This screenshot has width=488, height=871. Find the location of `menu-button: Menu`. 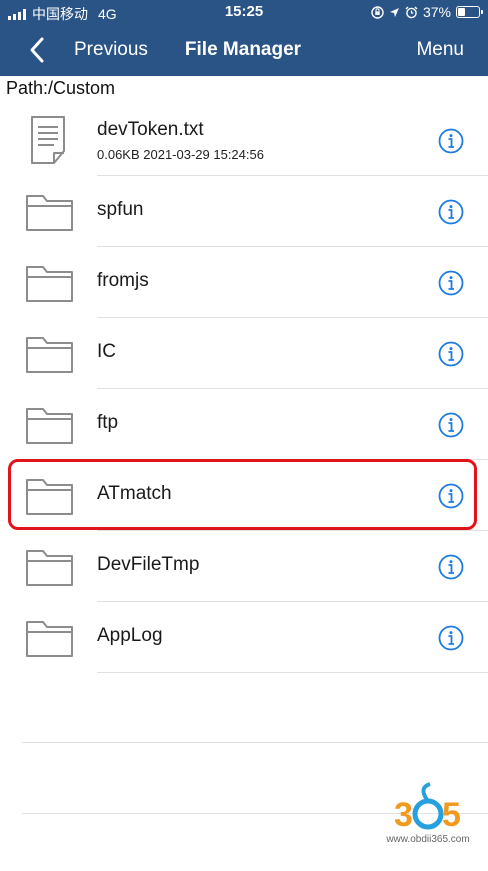

menu-button: Menu is located at coordinates (440, 50).